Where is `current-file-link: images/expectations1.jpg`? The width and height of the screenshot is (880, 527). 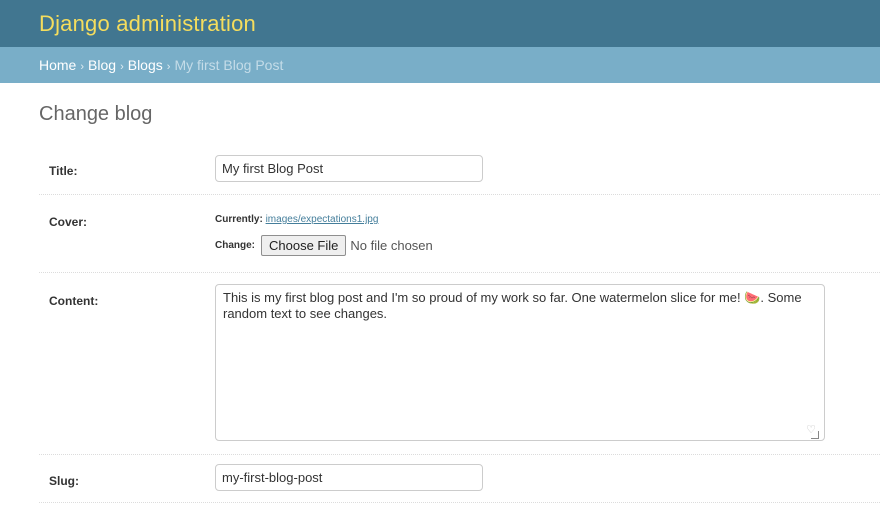
current-file-link: images/expectations1.jpg is located at coordinates (322, 219).